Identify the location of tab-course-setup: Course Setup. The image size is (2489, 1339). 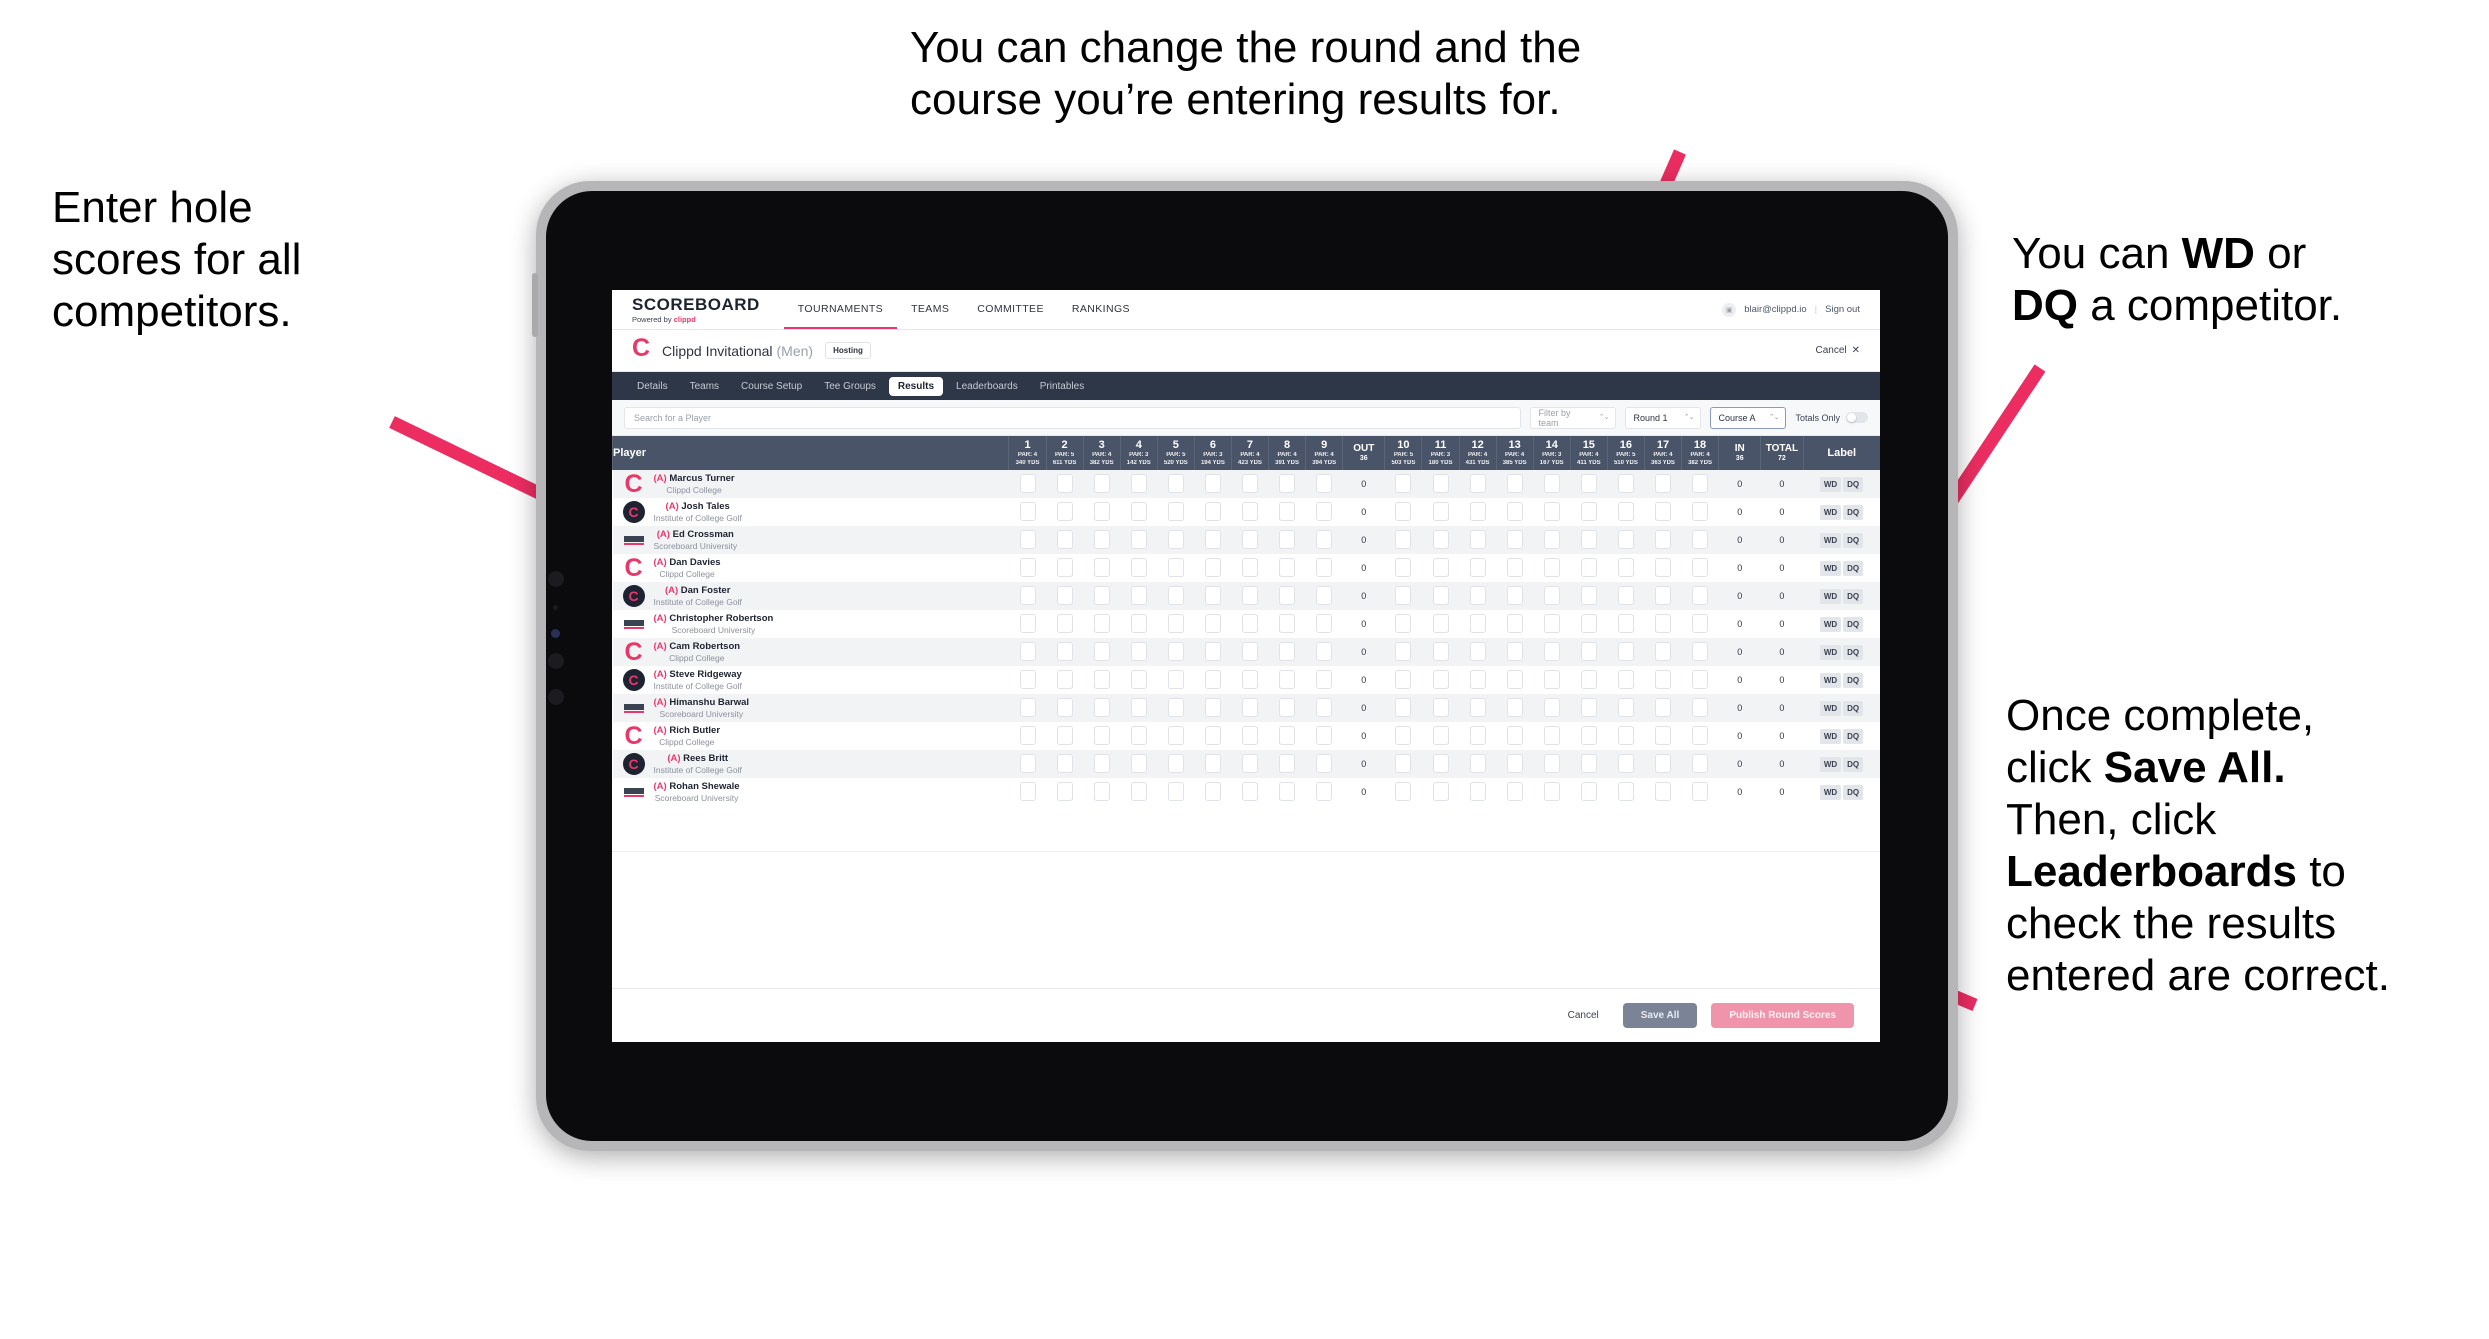
(771, 386).